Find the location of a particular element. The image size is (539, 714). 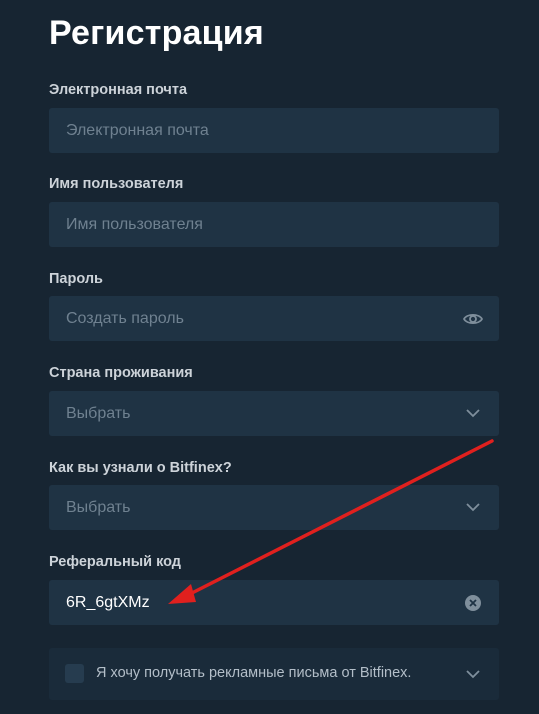

email-field-container is located at coordinates (274, 130).